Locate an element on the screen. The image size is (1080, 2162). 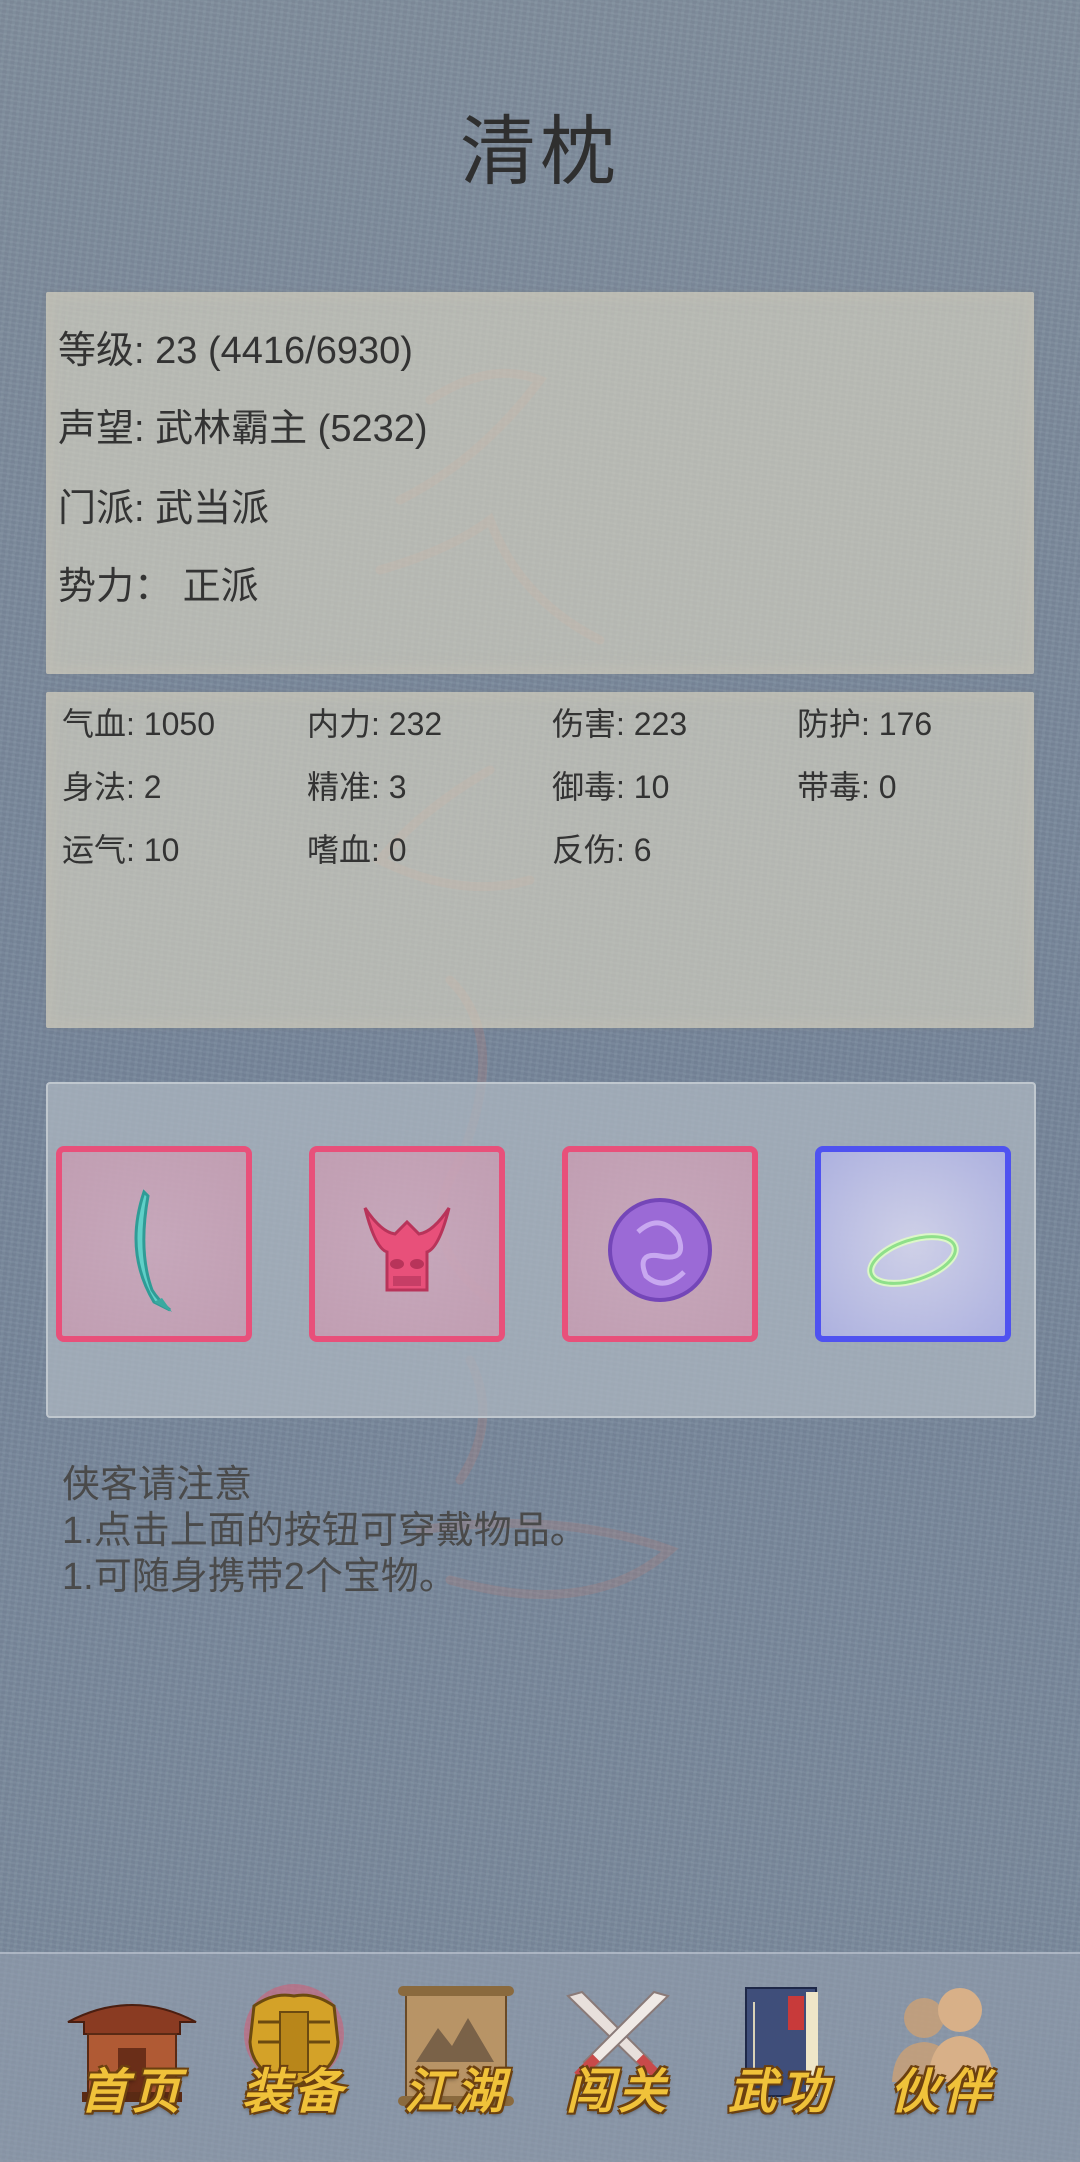
stat-value: 6 is located at coordinates (642, 850).